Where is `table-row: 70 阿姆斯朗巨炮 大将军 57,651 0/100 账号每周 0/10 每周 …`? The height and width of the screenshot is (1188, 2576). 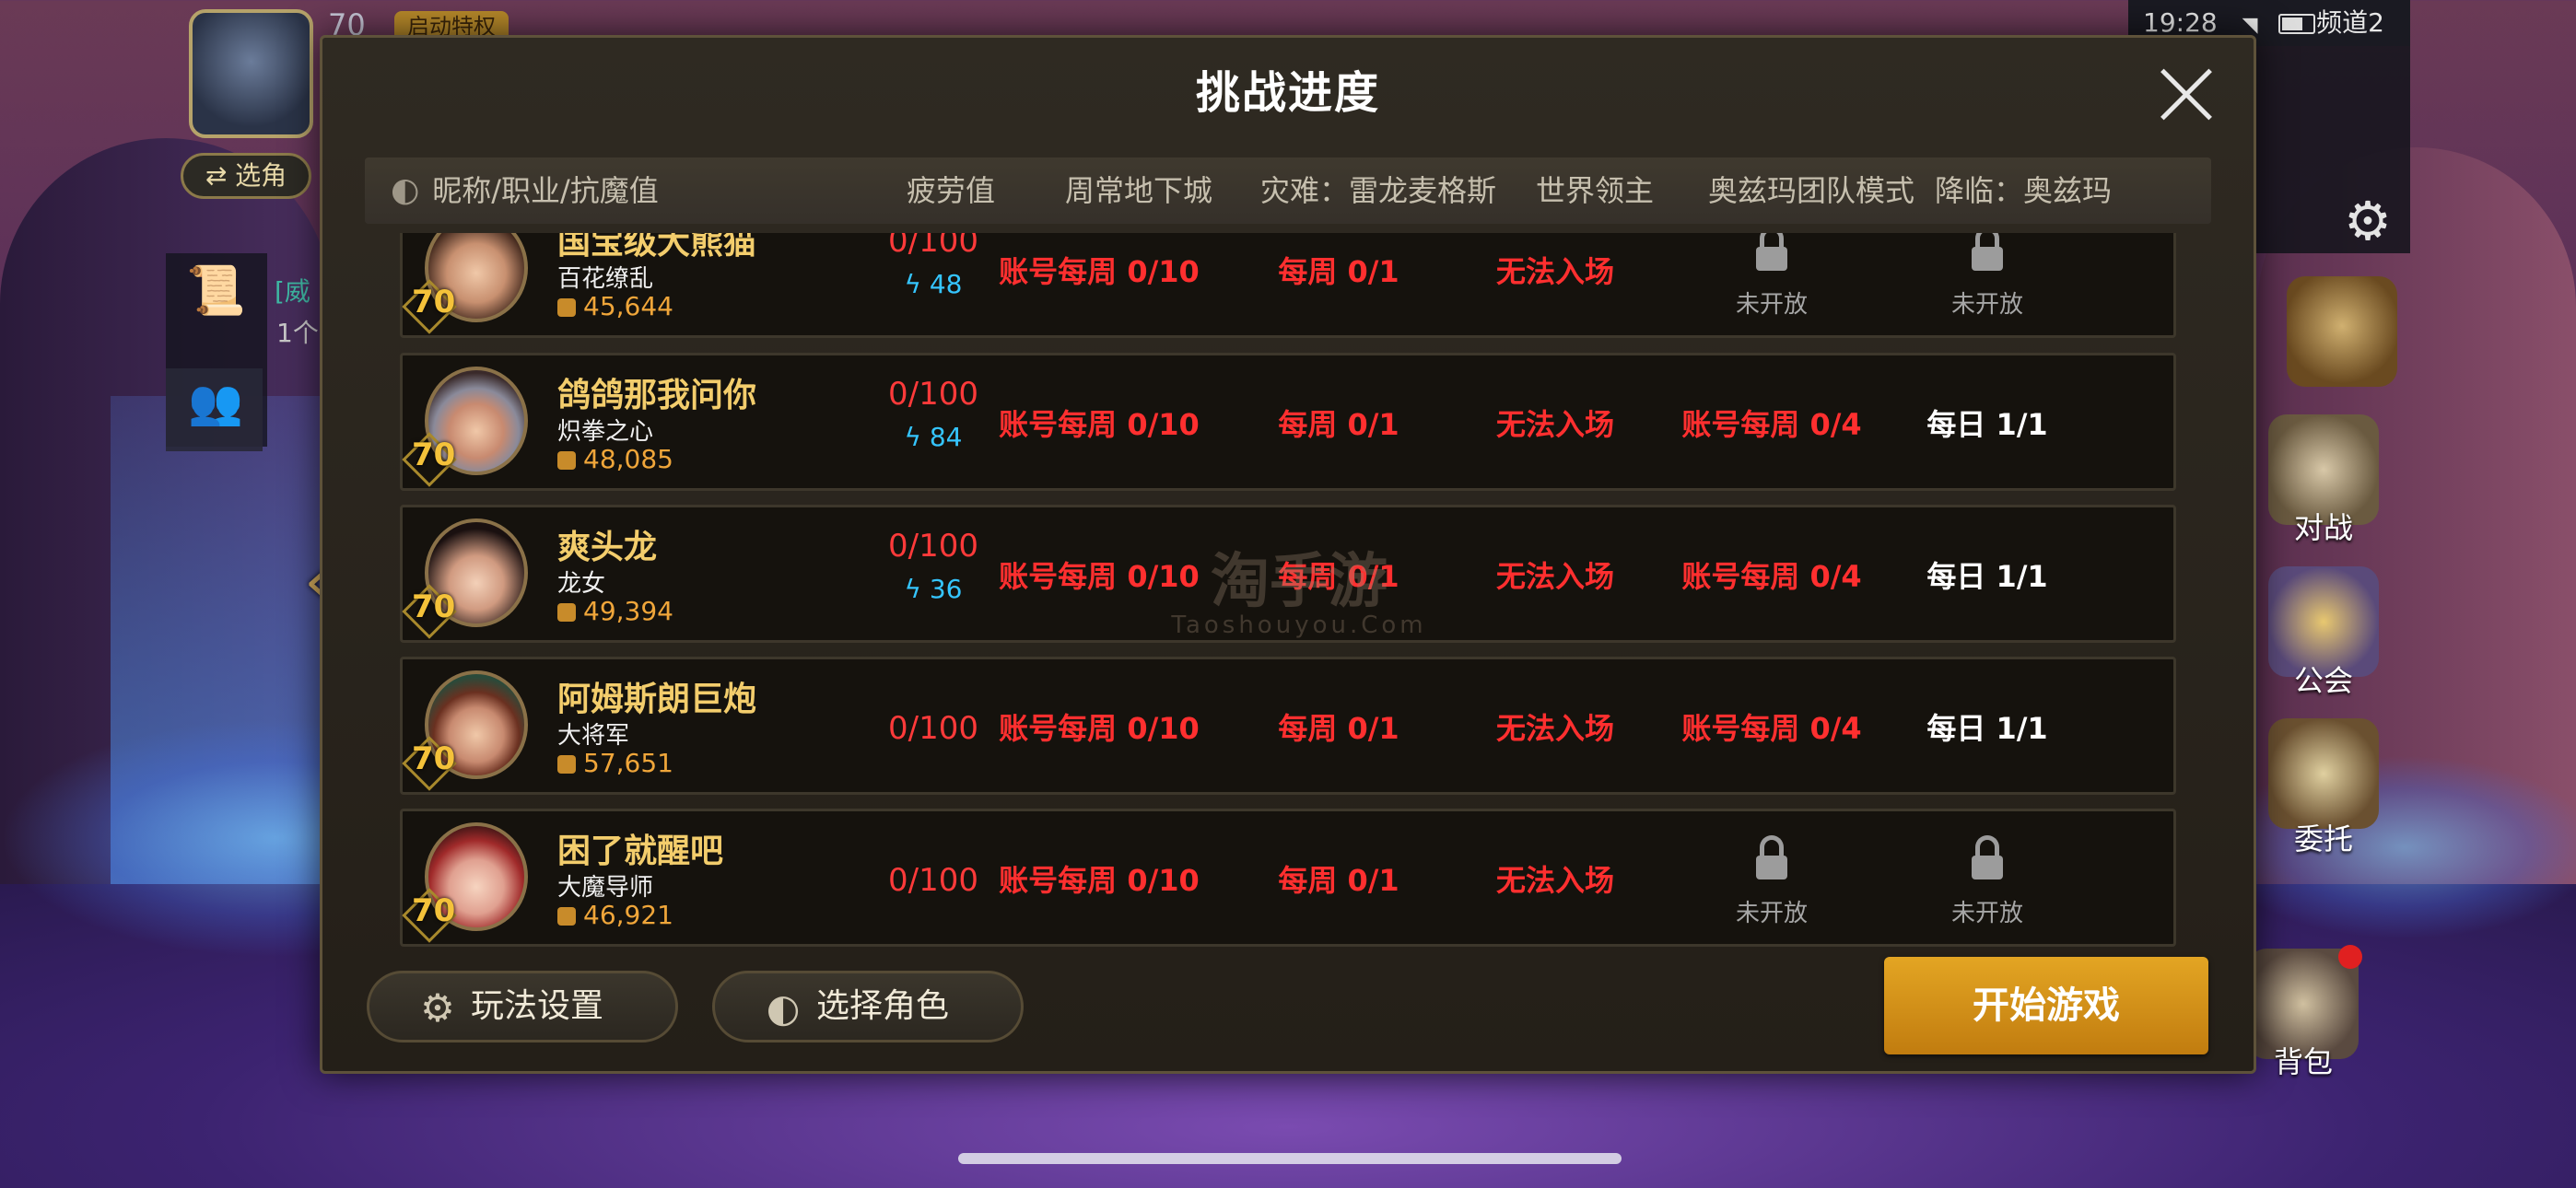
table-row: 70 阿姆斯朗巨炮 大将军 57,651 0/100 账号每周 0/10 每周 … is located at coordinates (1288, 726).